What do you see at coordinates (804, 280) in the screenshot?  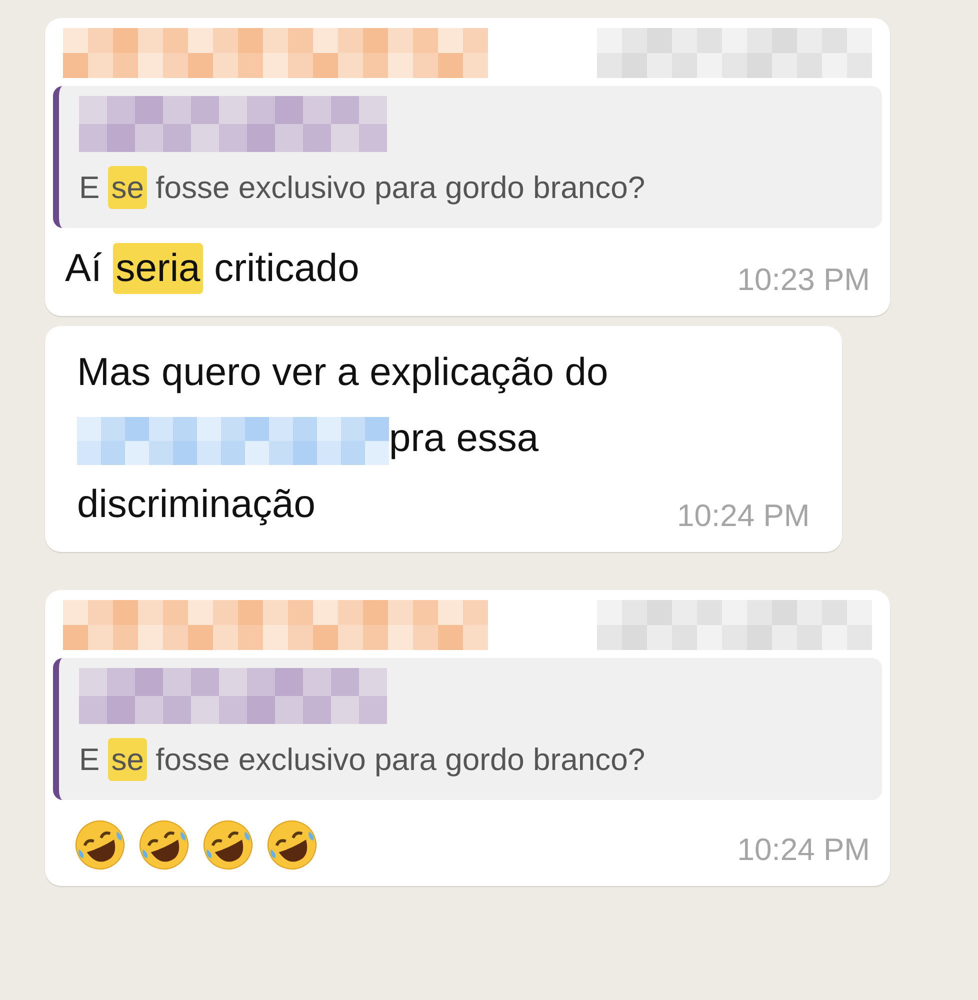 I see `message-time: 10:23 PM` at bounding box center [804, 280].